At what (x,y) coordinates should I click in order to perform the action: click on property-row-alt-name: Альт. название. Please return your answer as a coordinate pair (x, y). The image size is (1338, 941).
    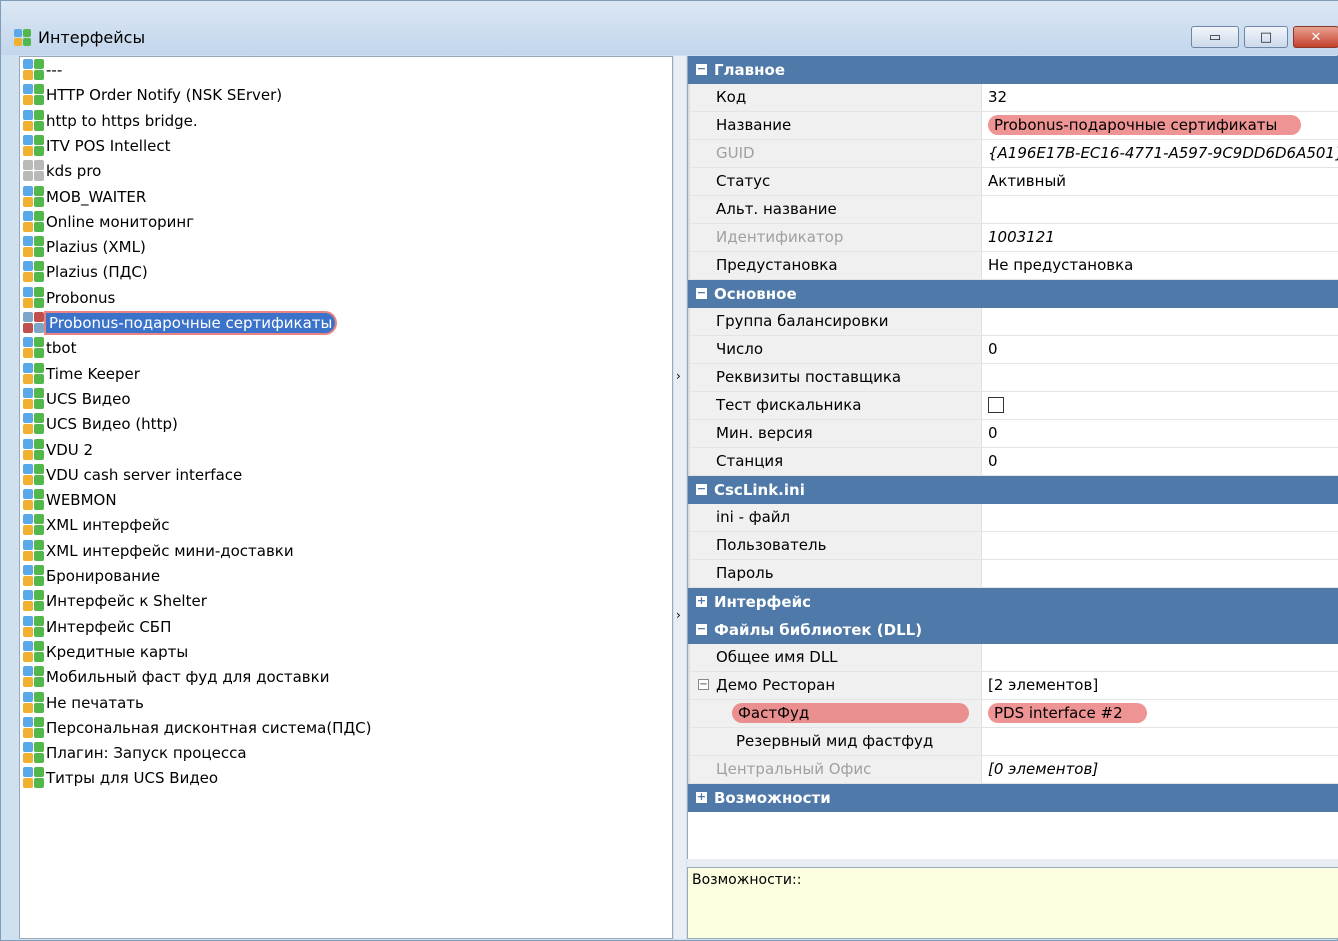
    Looking at the image, I should click on (1013, 210).